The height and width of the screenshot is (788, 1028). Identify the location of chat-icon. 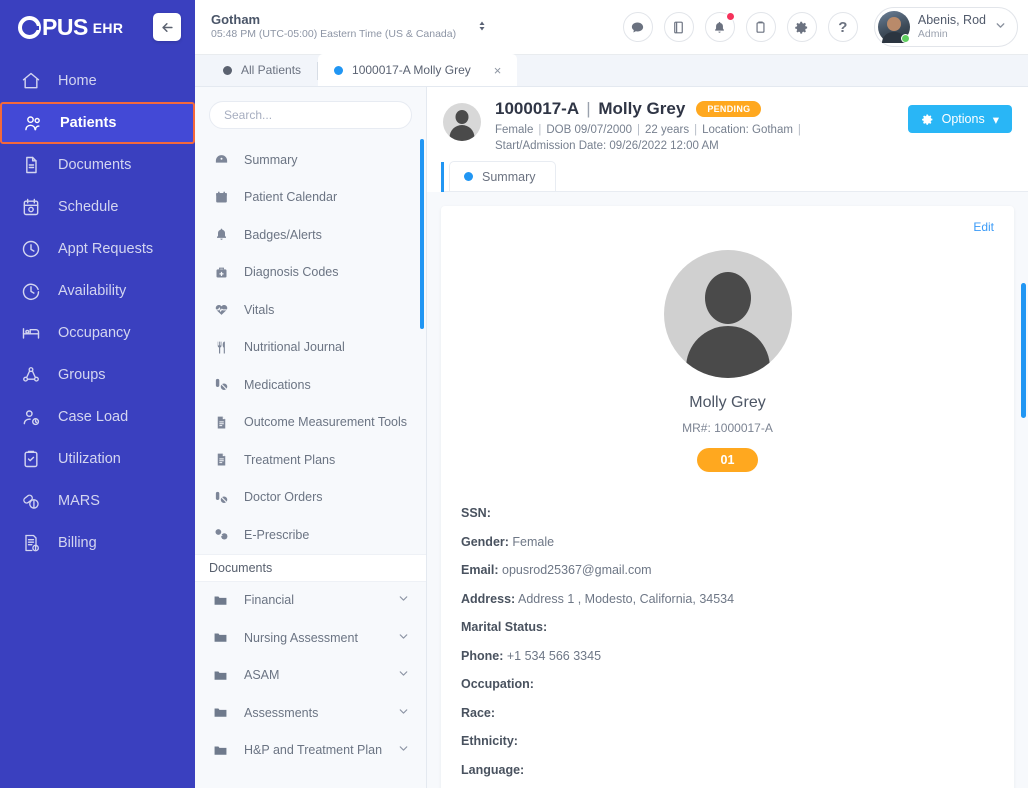
(637, 27).